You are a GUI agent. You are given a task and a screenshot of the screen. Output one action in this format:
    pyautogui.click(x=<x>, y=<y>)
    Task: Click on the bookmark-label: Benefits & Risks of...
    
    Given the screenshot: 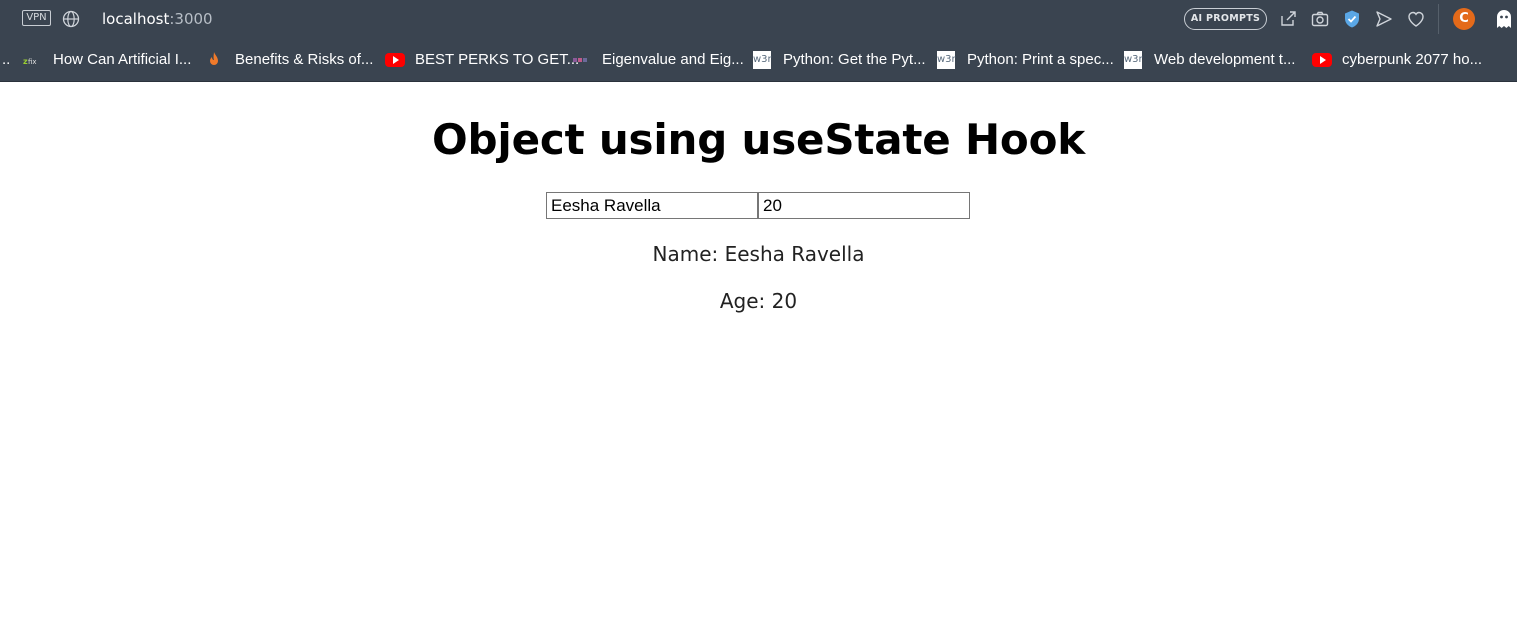 What is the action you would take?
    pyautogui.click(x=304, y=59)
    